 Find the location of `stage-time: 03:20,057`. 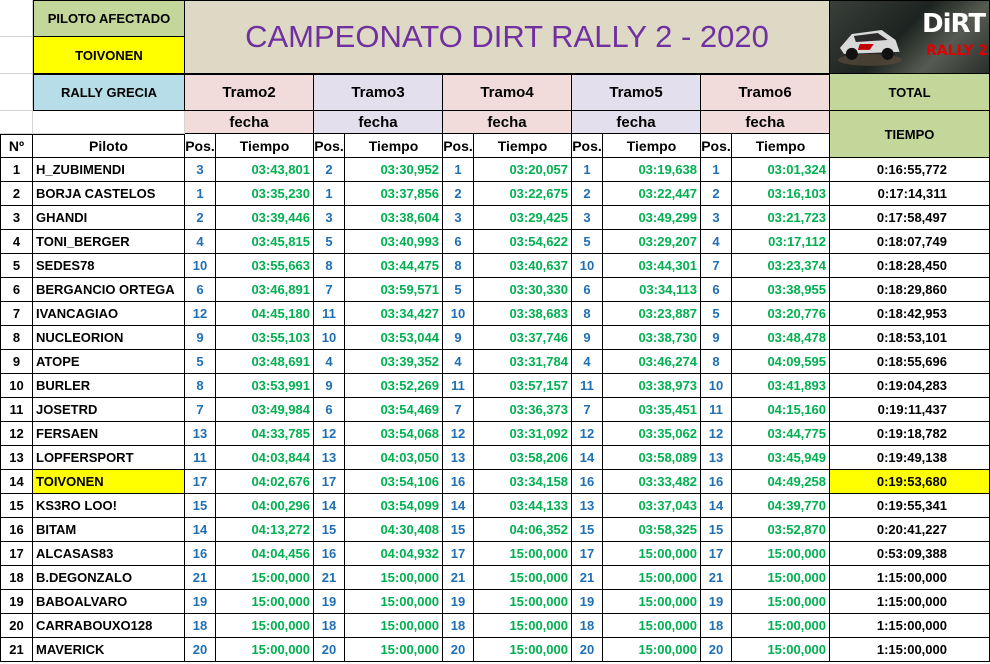

stage-time: 03:20,057 is located at coordinates (523, 170).